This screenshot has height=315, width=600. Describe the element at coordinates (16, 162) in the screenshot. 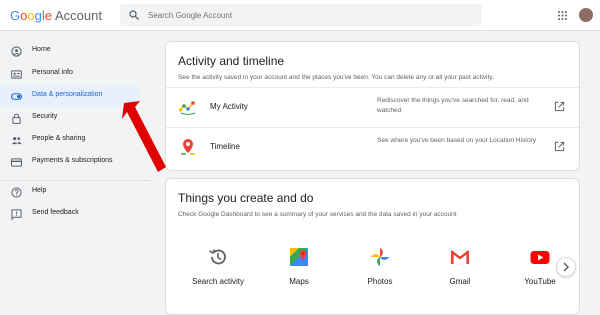

I see `credit-card-icon` at that location.